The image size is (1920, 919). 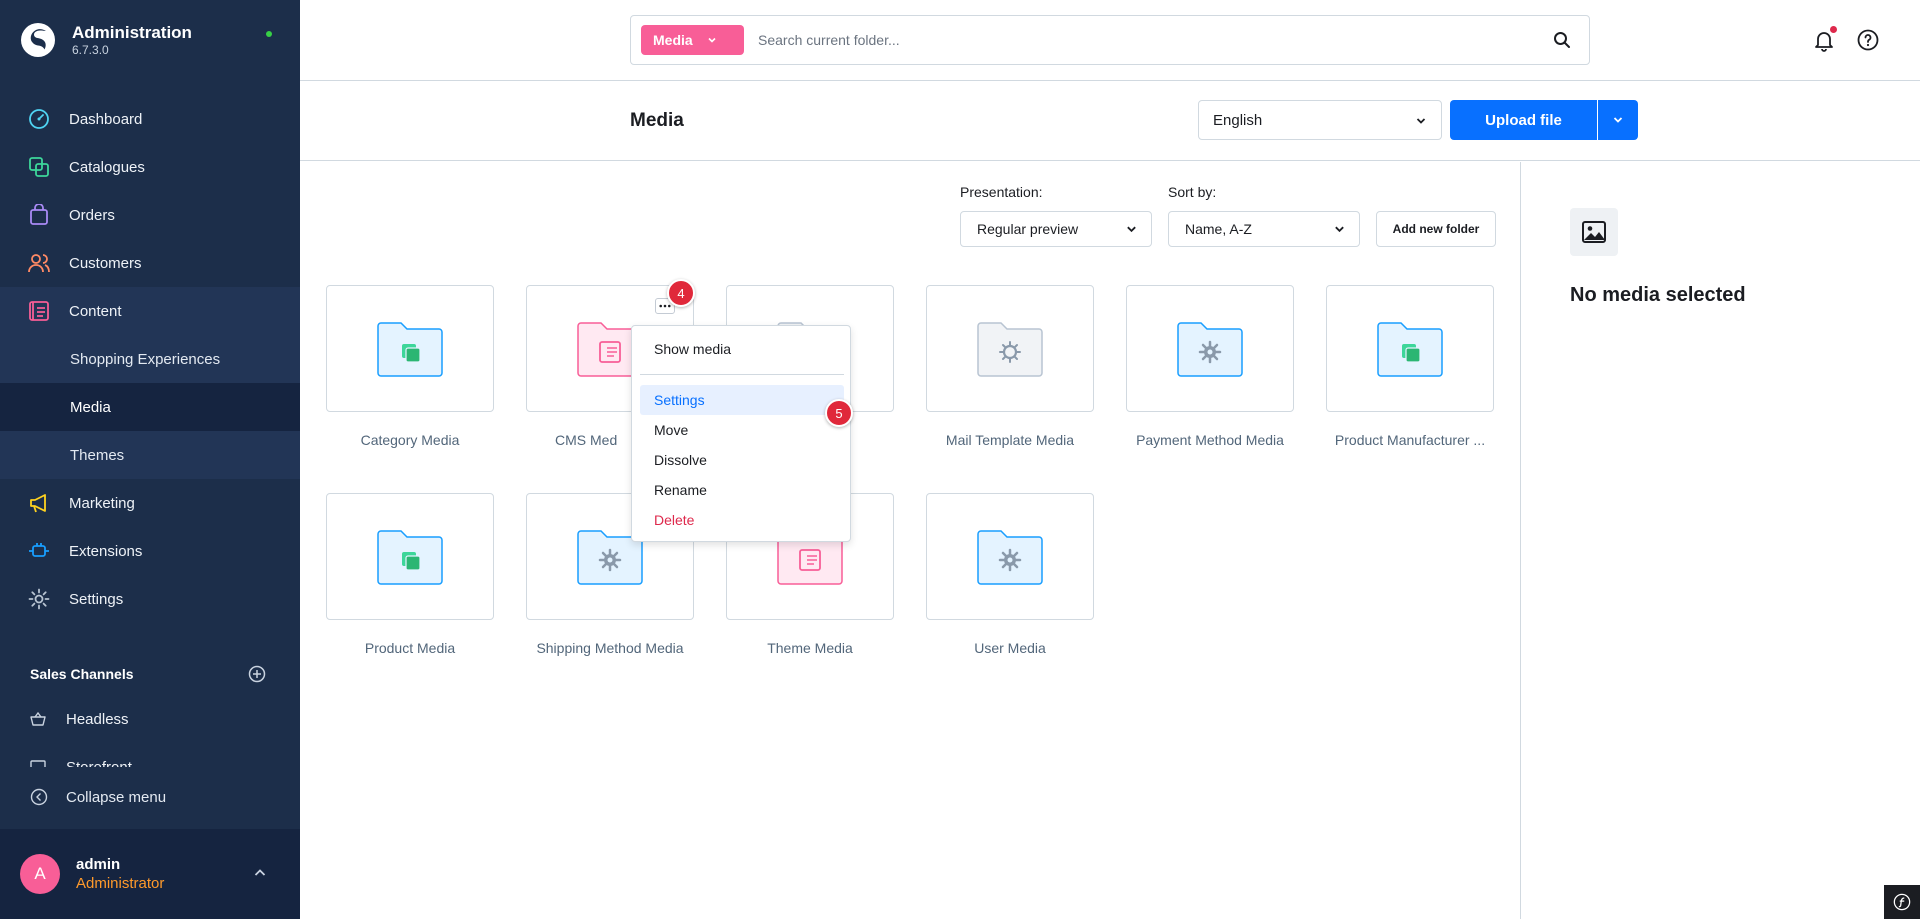 What do you see at coordinates (410, 648) in the screenshot?
I see `folder-label-product: Product Media` at bounding box center [410, 648].